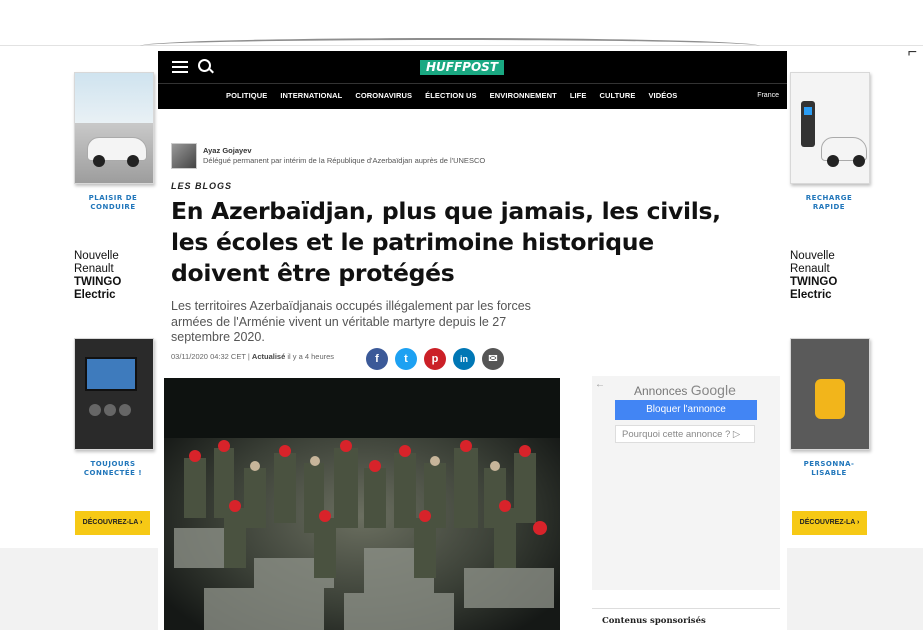  Describe the element at coordinates (523, 95) in the screenshot. I see `nav-item-environnement: ENVIRONNEMENT` at that location.